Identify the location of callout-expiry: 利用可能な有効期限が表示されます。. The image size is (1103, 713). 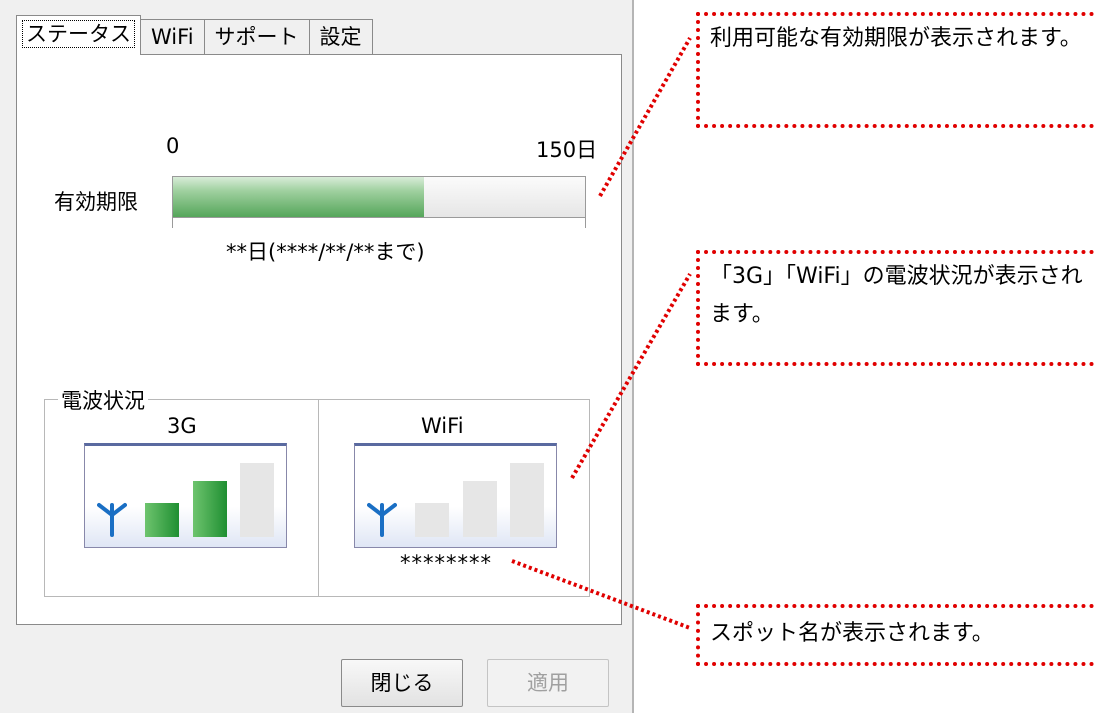
(895, 70).